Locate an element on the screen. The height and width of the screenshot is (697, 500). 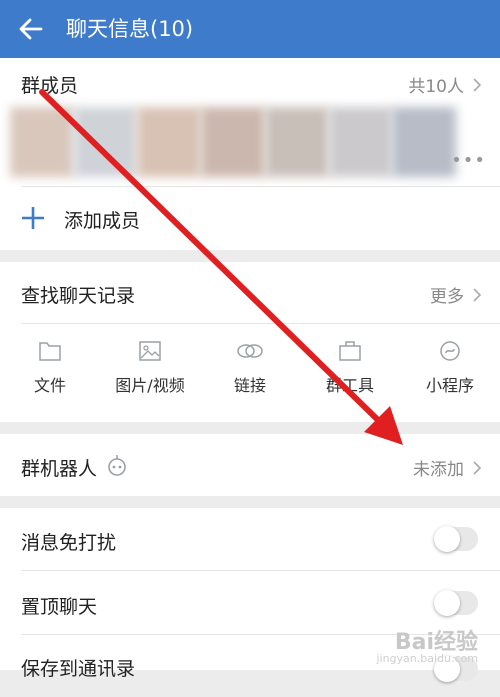
watermark-url: jingyan.baidu.com is located at coordinates (427, 658).